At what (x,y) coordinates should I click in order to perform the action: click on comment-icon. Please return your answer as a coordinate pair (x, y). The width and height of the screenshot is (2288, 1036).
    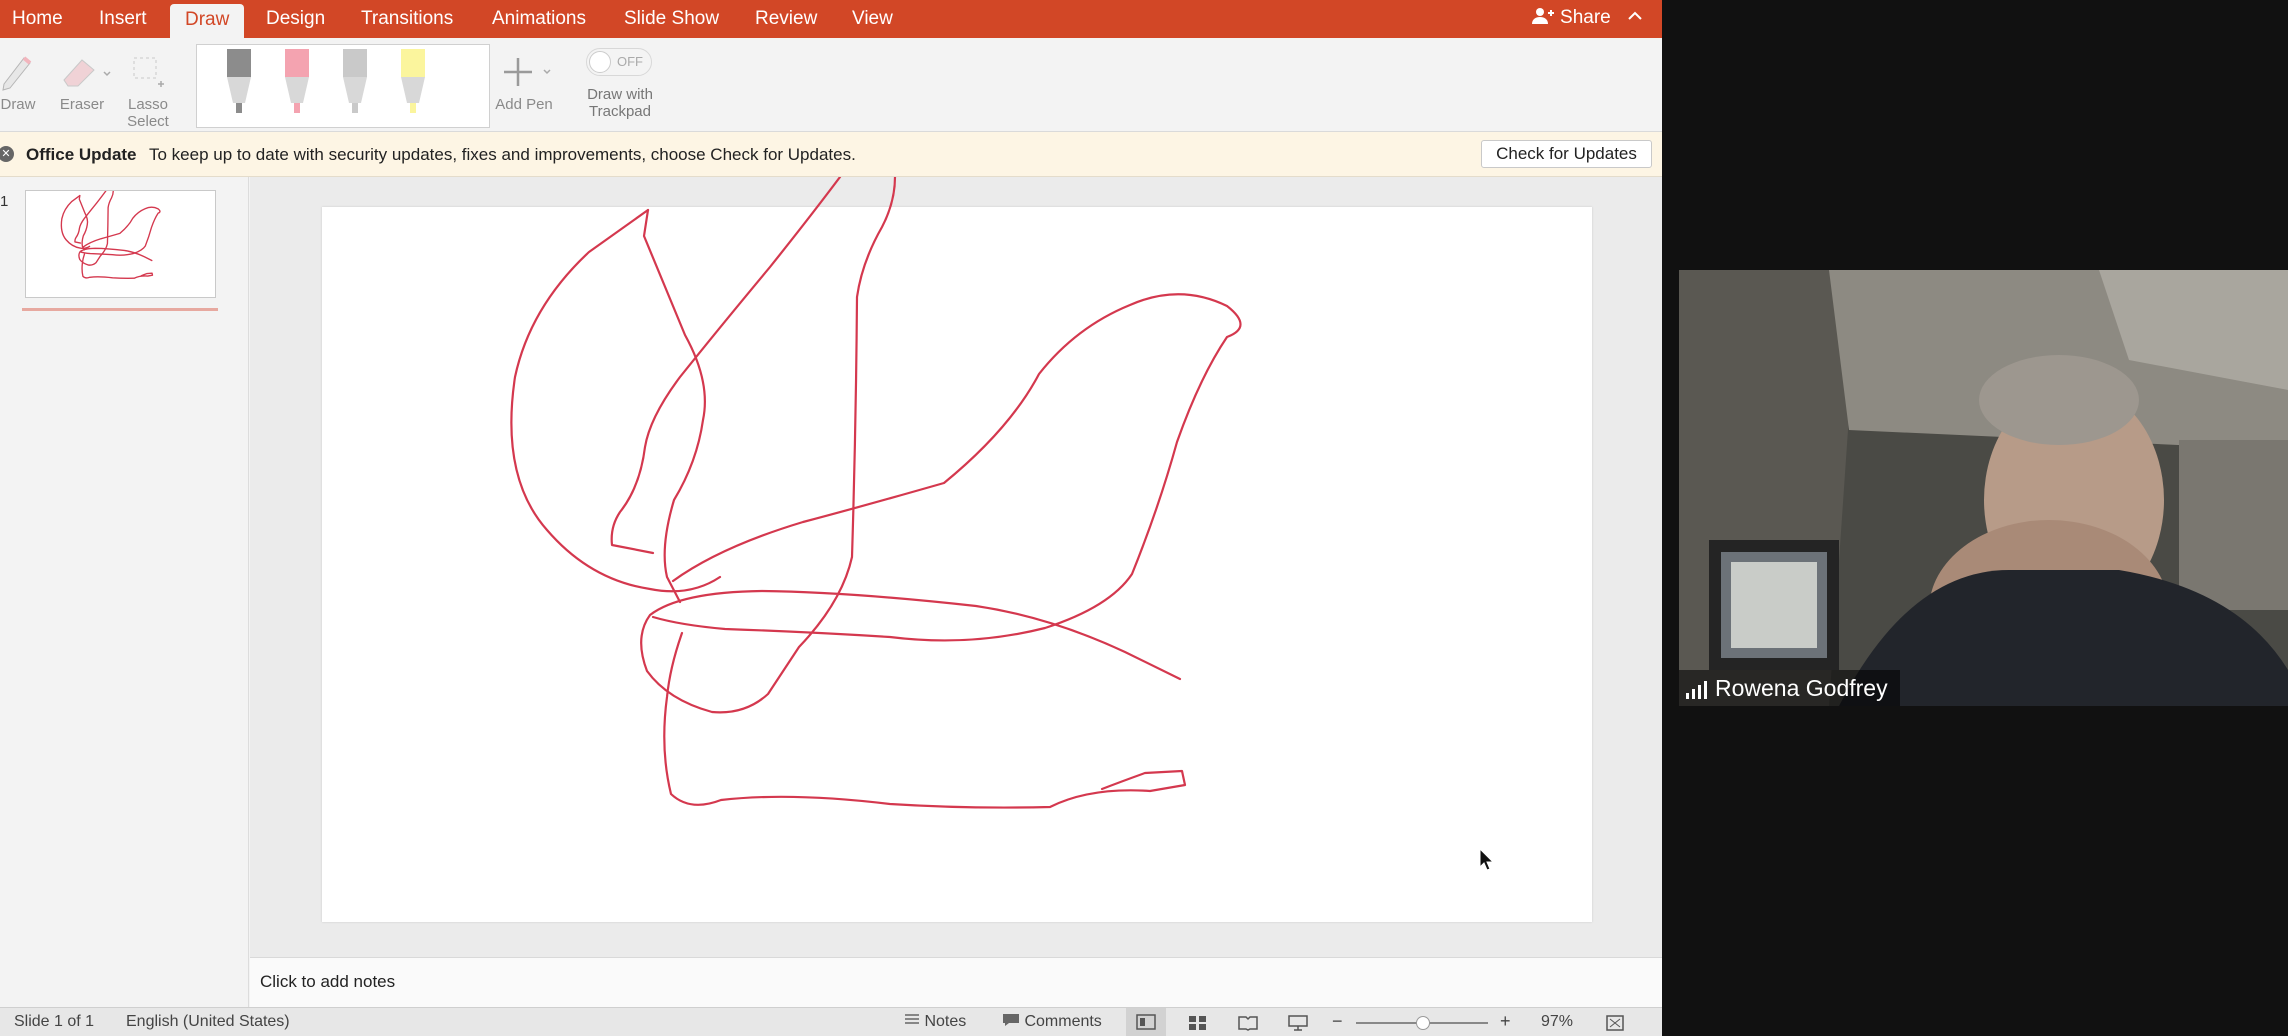
    Looking at the image, I should click on (1011, 1020).